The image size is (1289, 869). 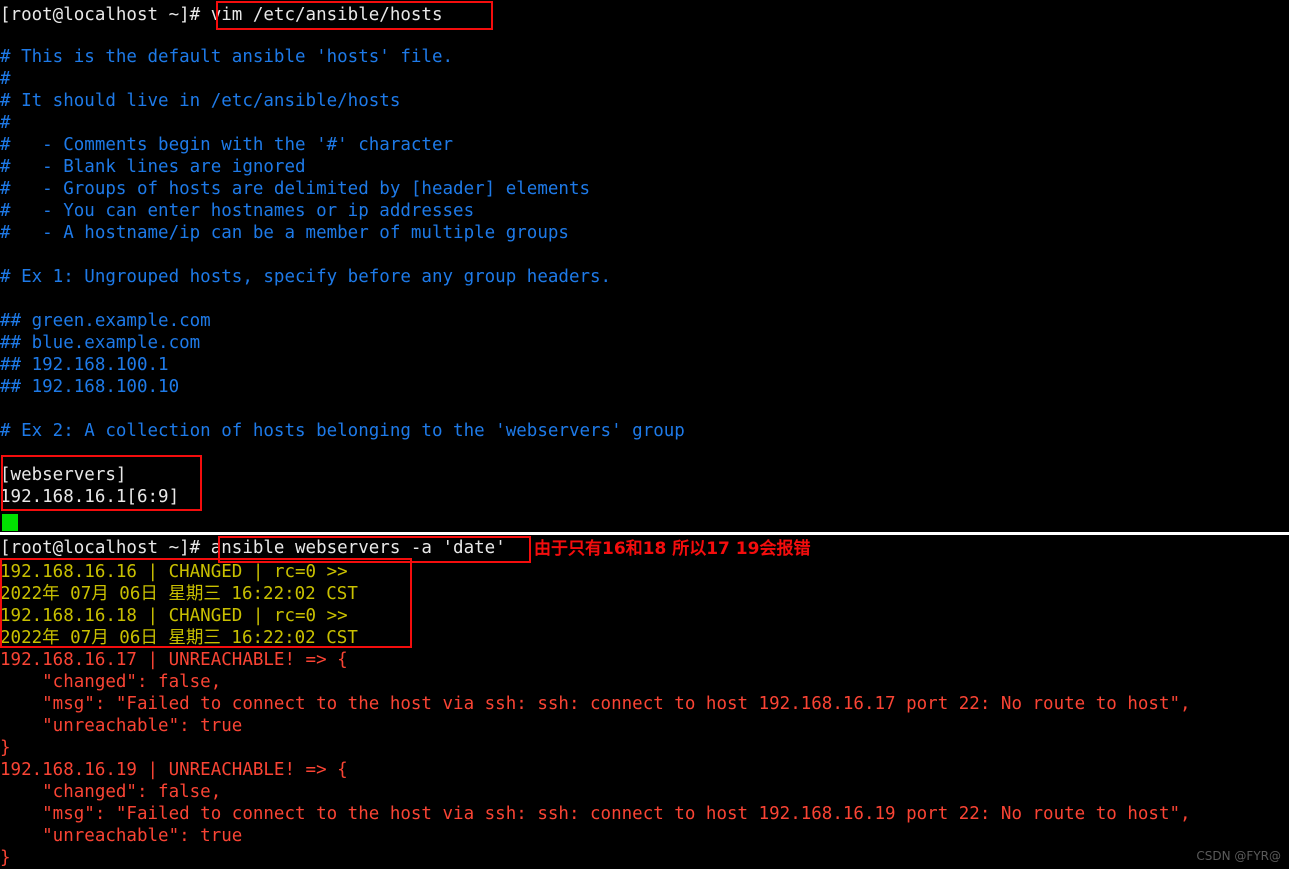 I want to click on unreachable-line: 192.168.16.19 | UNREACHABLE! => {, so click(x=174, y=770).